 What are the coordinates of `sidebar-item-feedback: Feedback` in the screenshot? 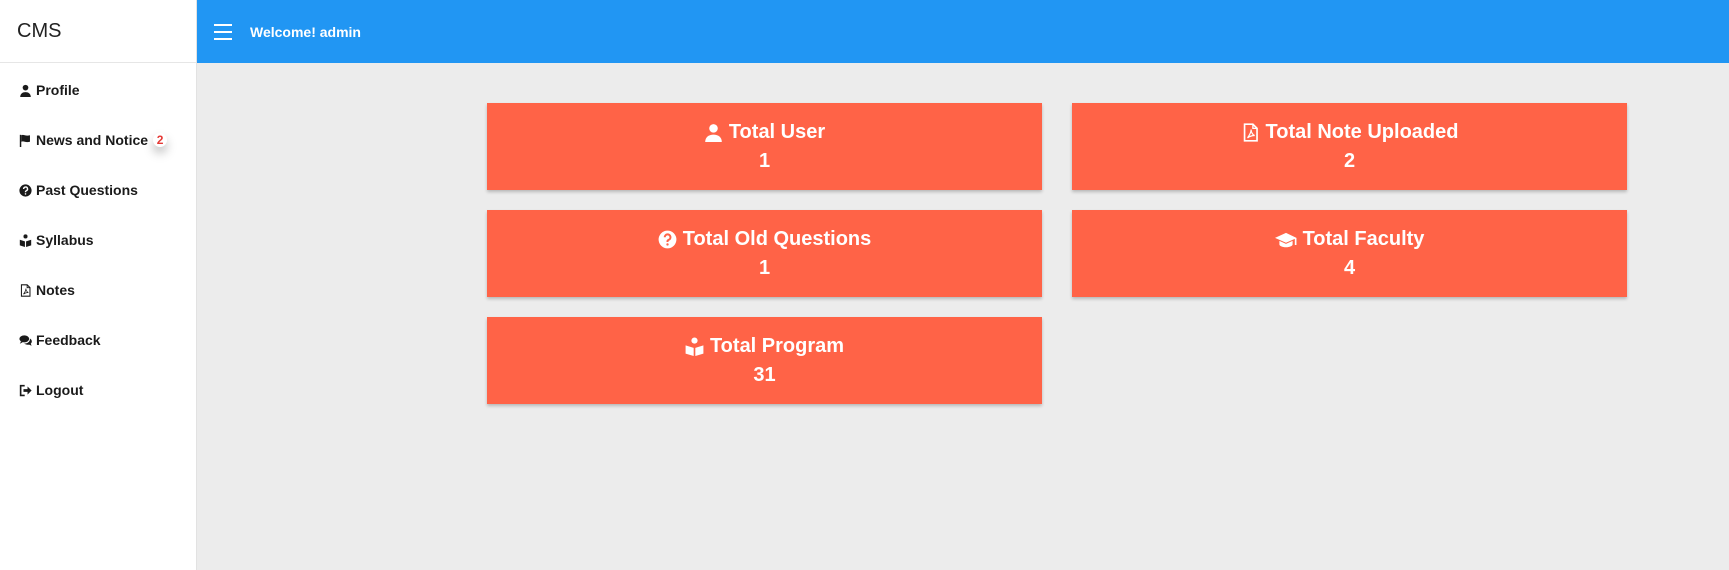 It's located at (98, 340).